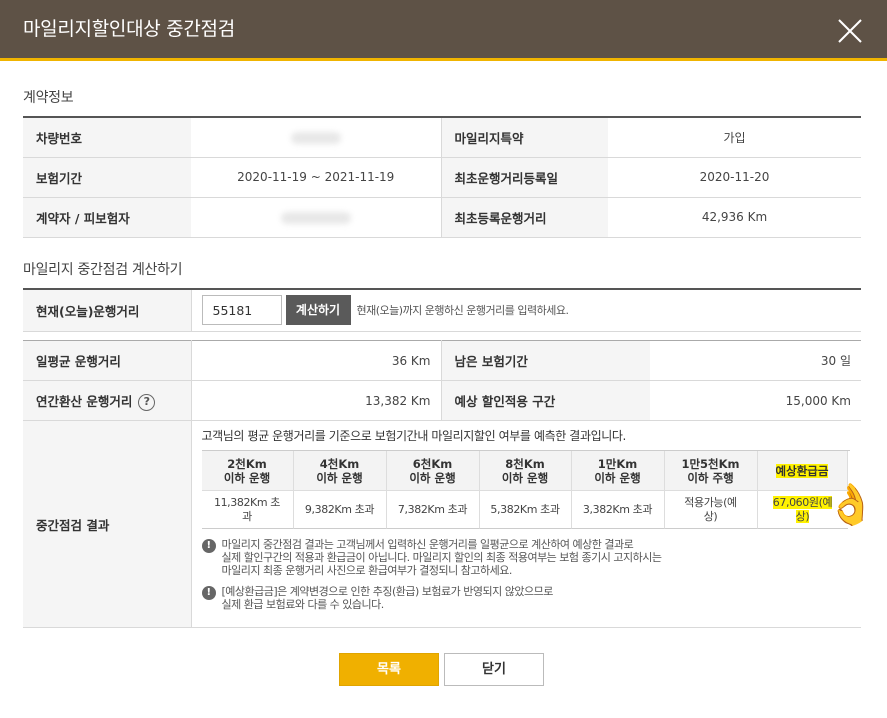 The width and height of the screenshot is (887, 718). I want to click on redacted-policy-holder, so click(315, 217).